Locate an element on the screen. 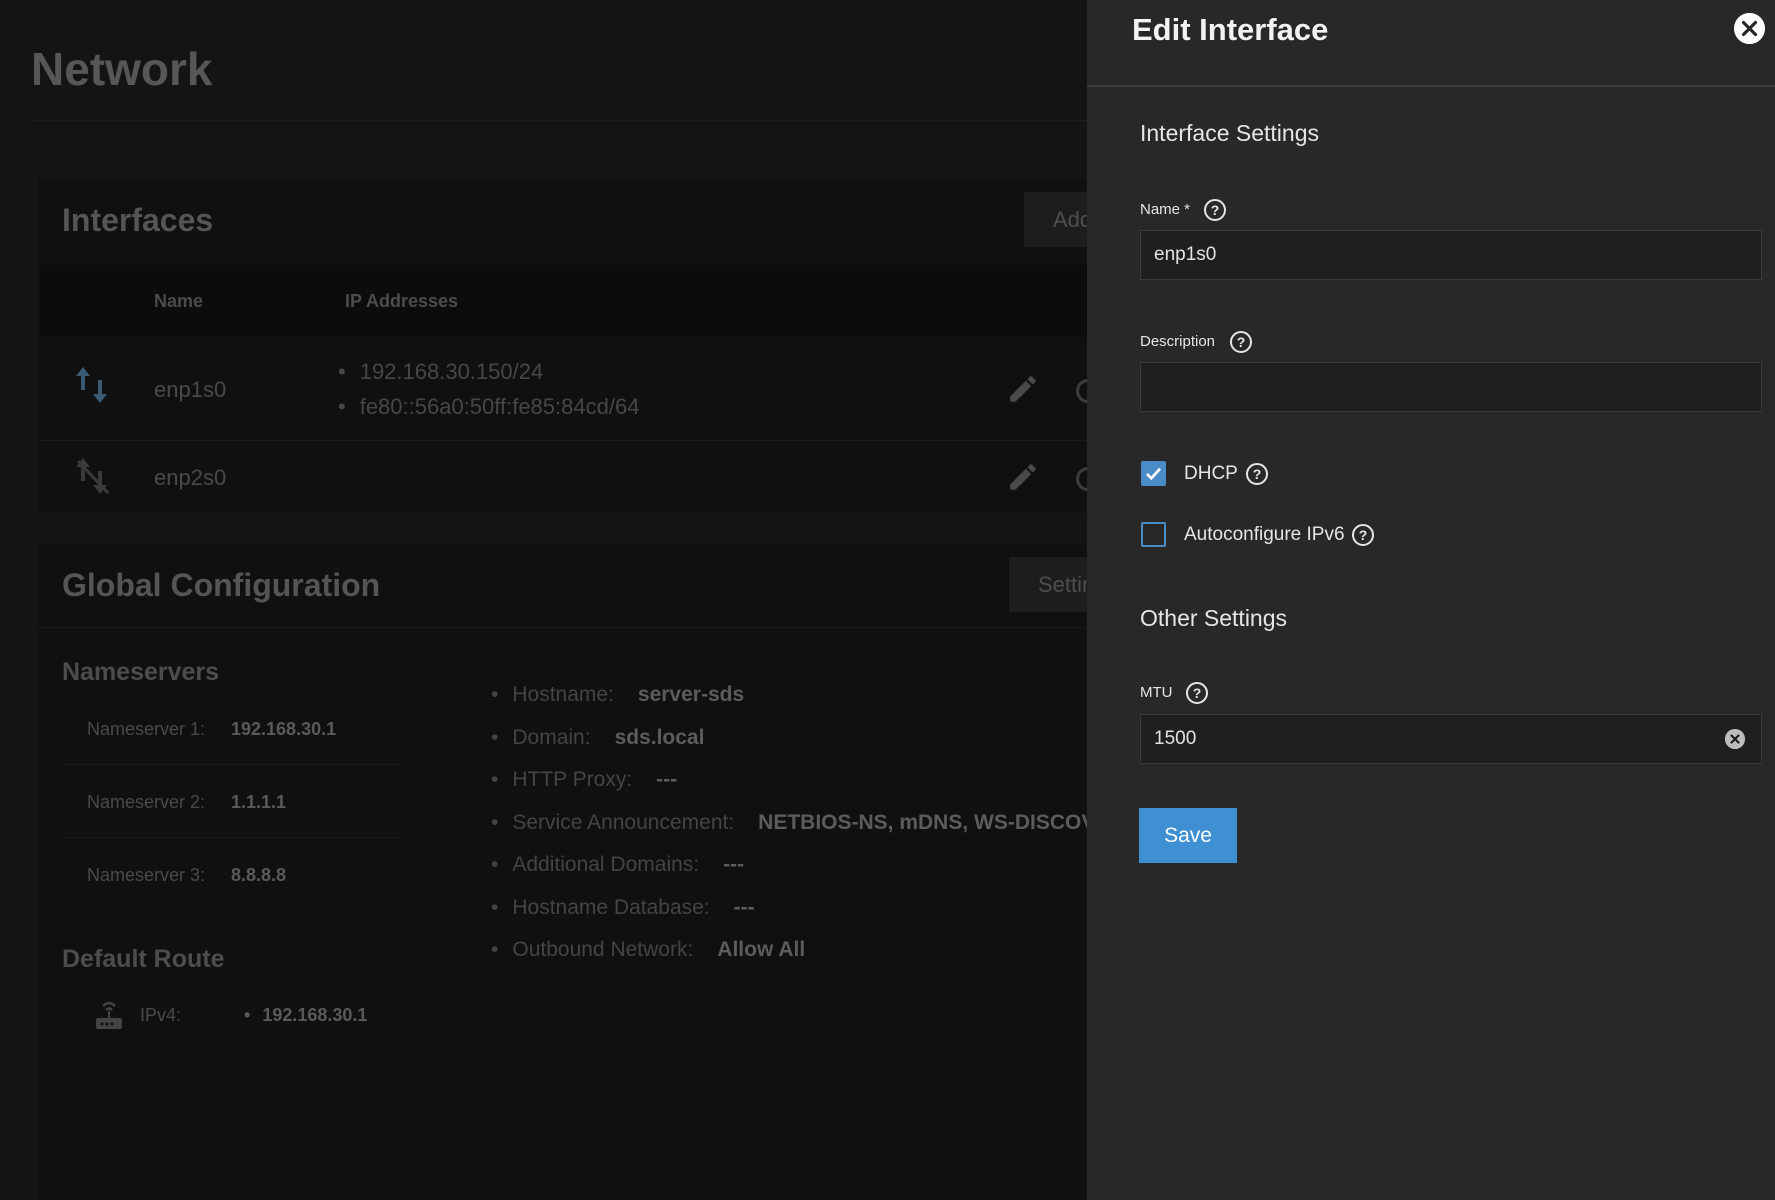 This screenshot has width=1775, height=1200. clear-input-icon is located at coordinates (1735, 739).